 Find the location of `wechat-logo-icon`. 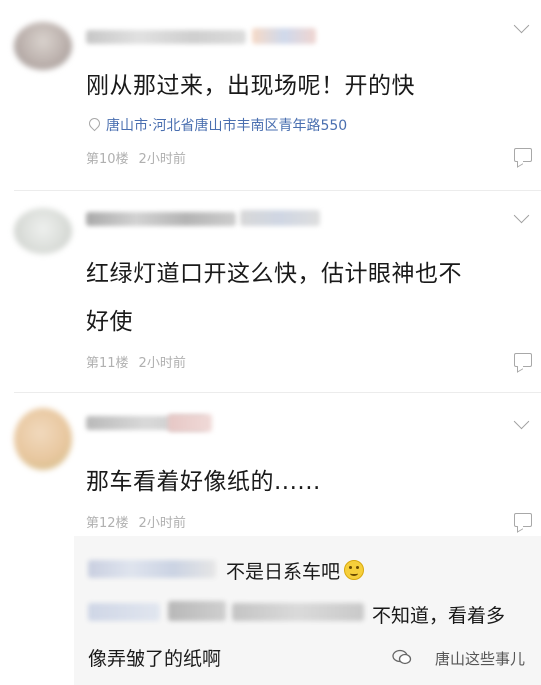

wechat-logo-icon is located at coordinates (402, 657).